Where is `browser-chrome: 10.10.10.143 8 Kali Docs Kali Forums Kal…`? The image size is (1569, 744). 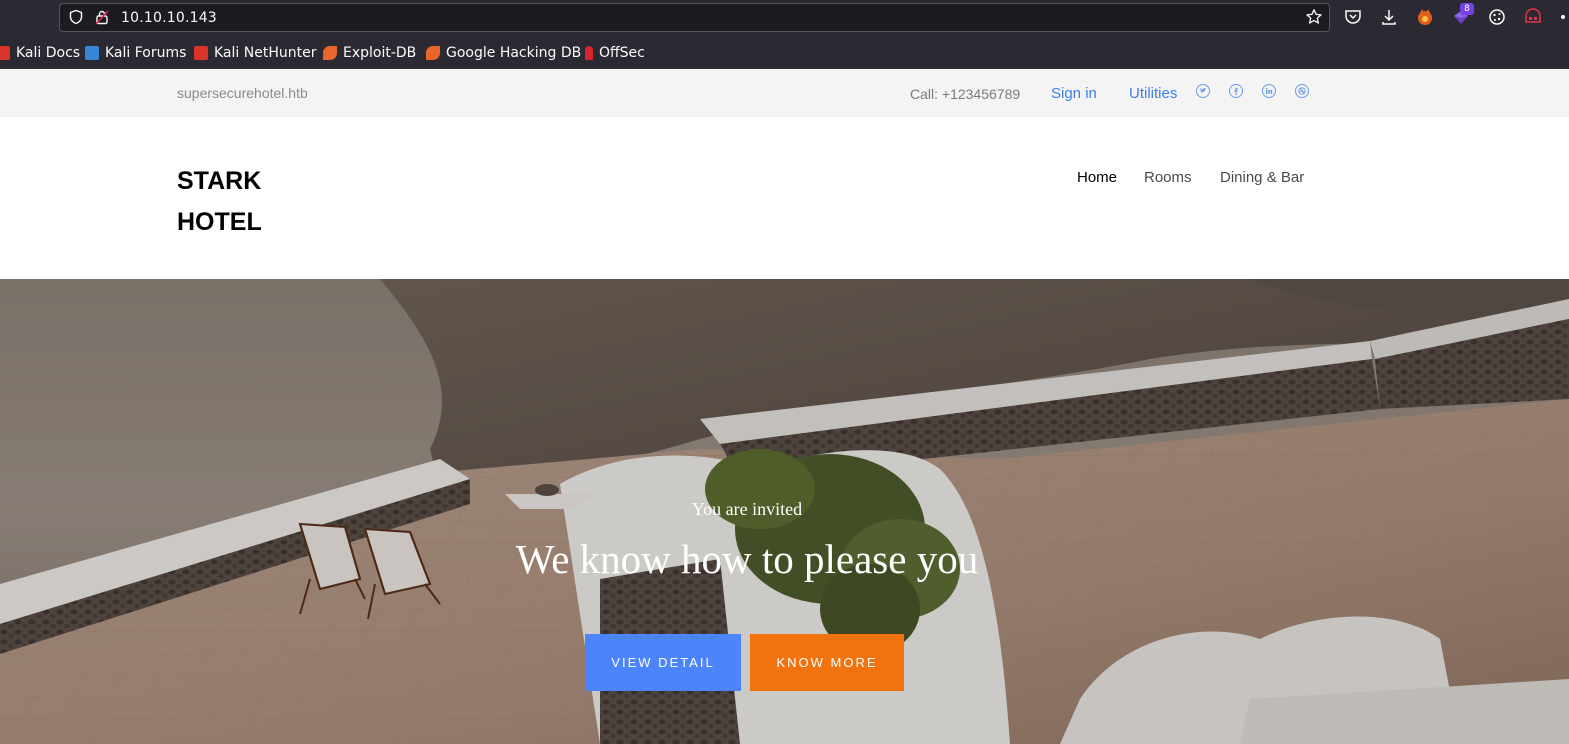
browser-chrome: 10.10.10.143 8 Kali Docs Kali Forums Kal… is located at coordinates (784, 34).